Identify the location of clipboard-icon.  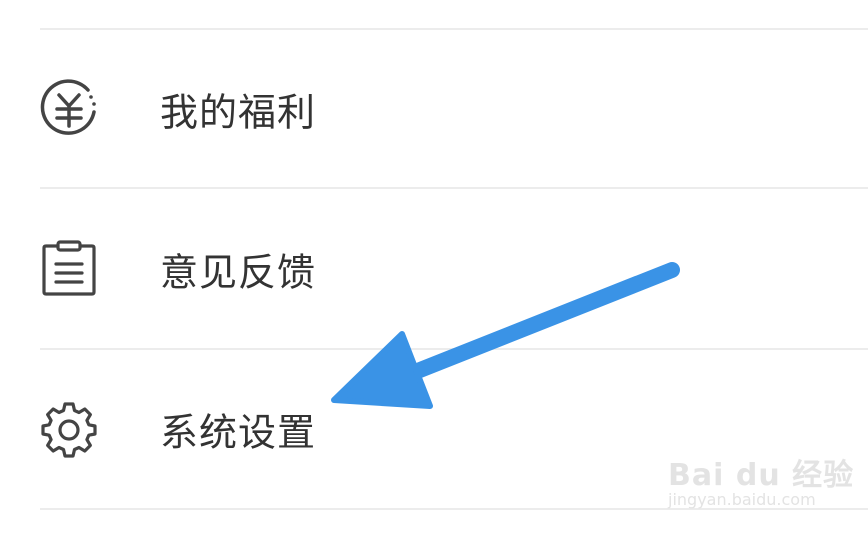
(69, 269).